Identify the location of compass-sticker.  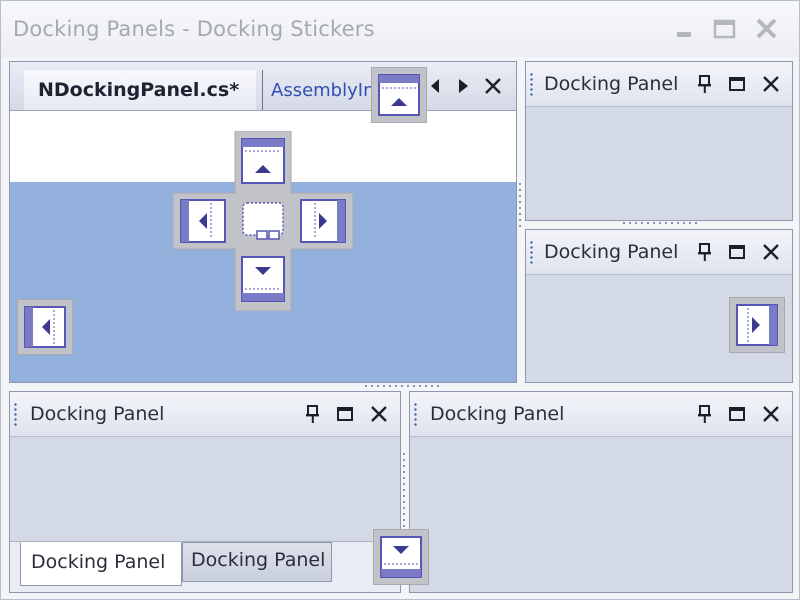
(263, 221).